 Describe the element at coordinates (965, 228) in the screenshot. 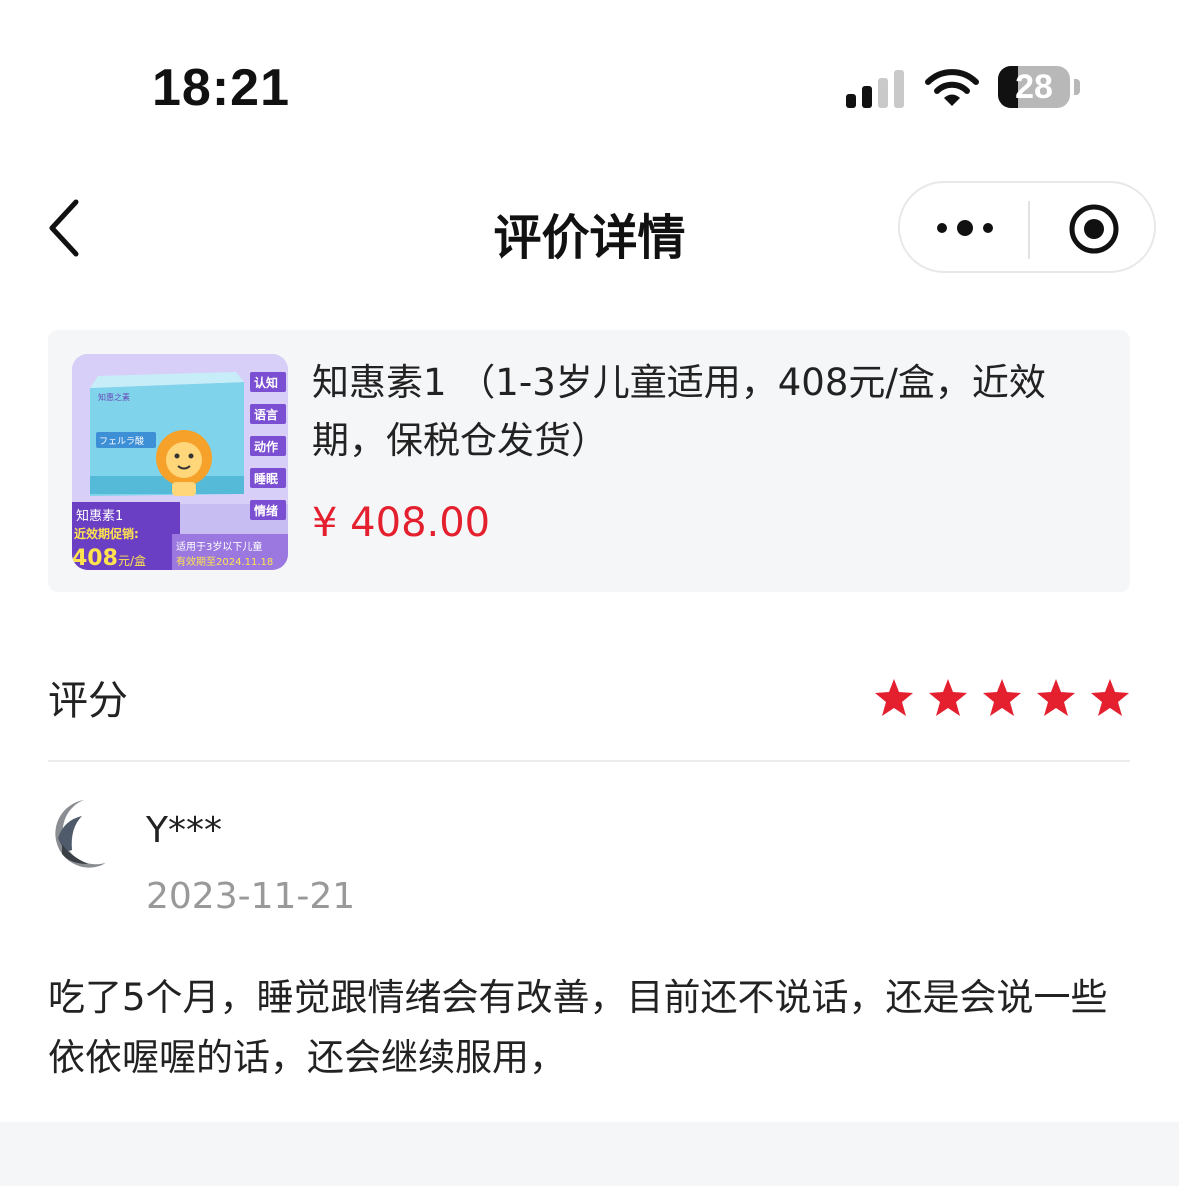

I see `more-dots-icon` at that location.